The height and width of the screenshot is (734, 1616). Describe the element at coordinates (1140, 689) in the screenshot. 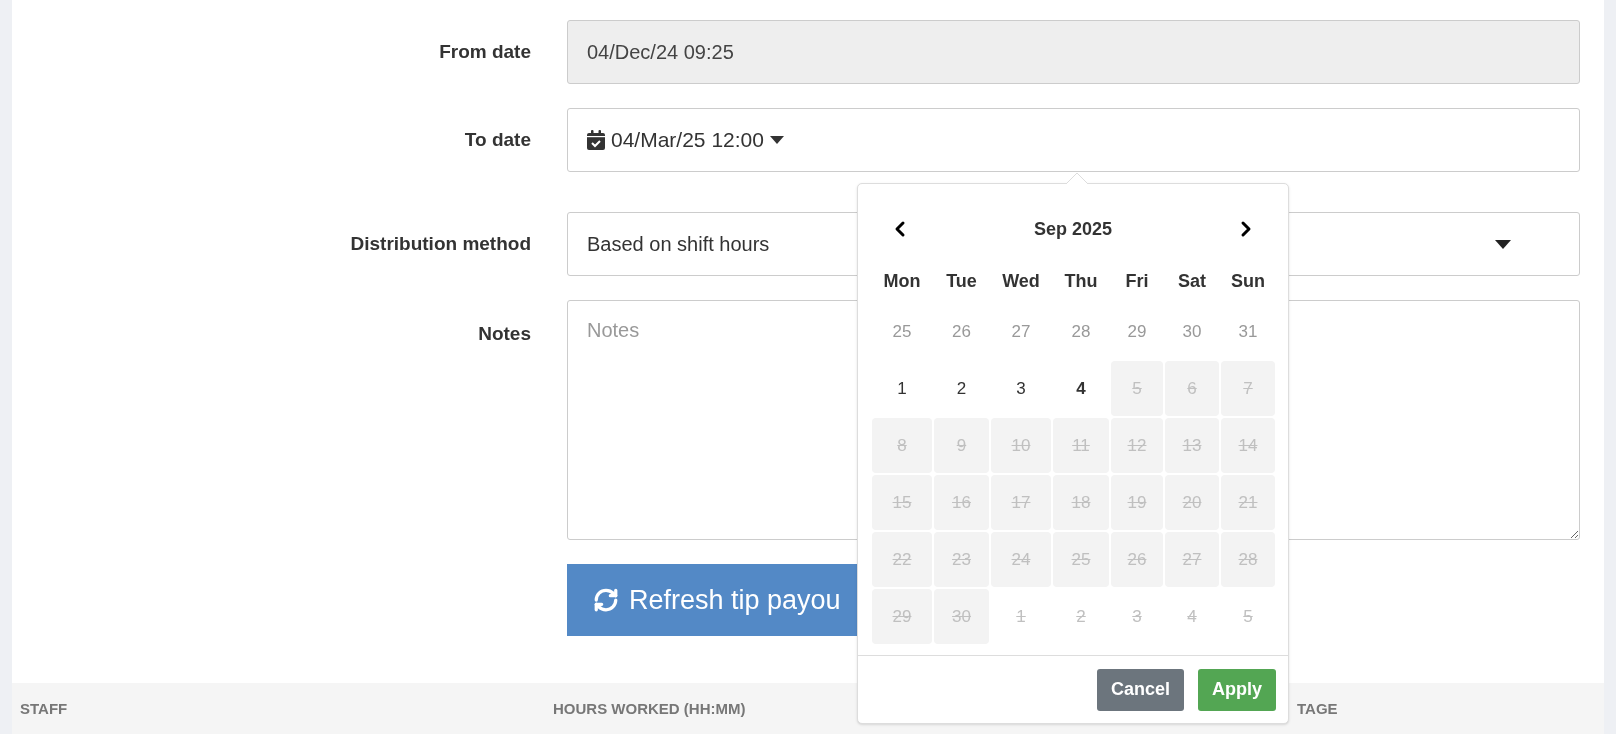

I see `cancel-button: Cancel` at that location.